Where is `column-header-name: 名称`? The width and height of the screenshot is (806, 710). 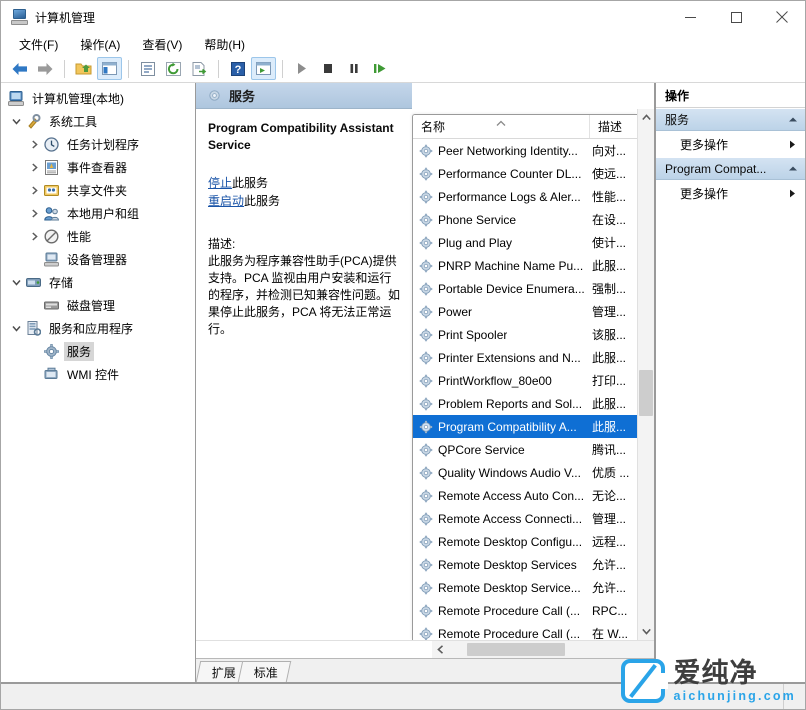 column-header-name: 名称 is located at coordinates (501, 126).